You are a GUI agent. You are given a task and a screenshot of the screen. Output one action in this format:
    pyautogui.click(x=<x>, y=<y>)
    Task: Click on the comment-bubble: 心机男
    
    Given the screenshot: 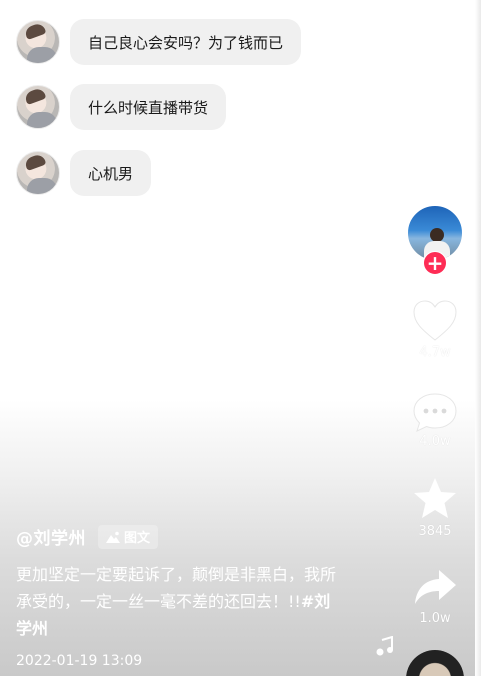 What is the action you would take?
    pyautogui.click(x=111, y=173)
    